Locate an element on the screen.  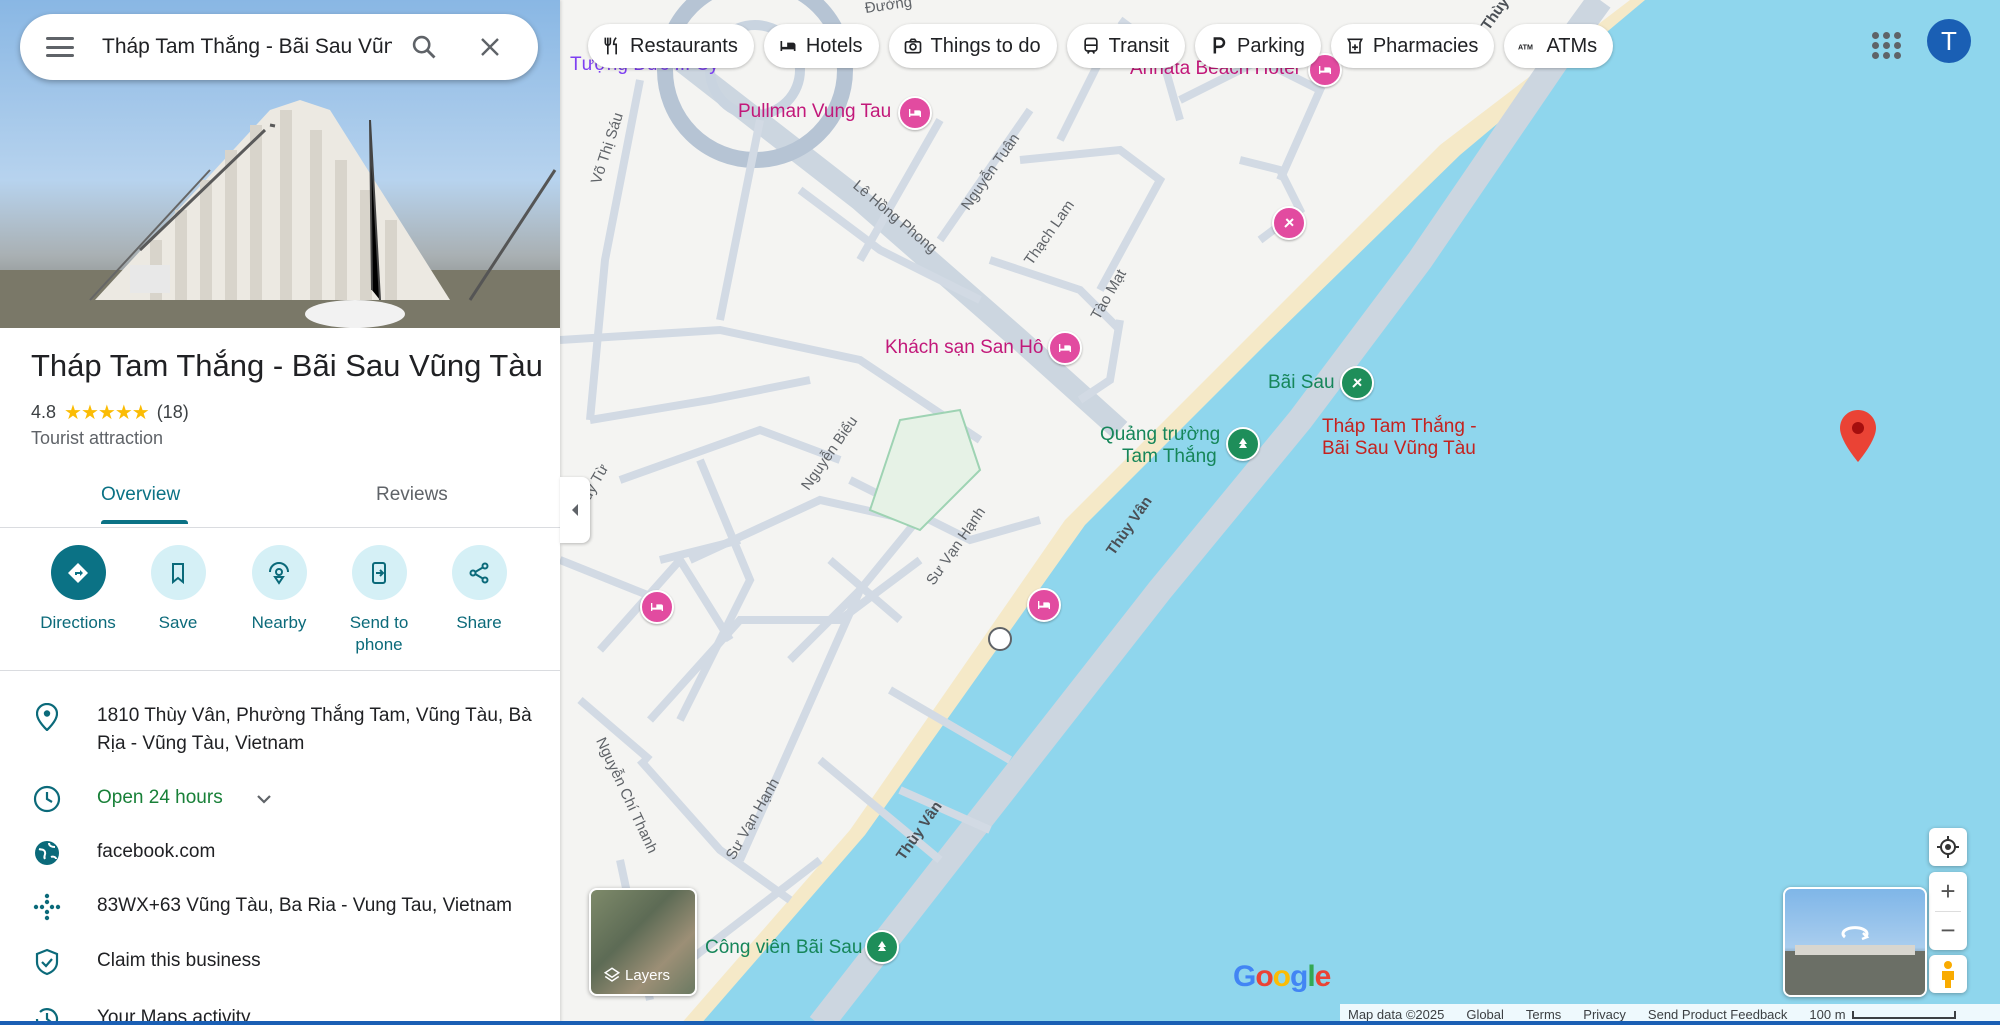
zoom-controls: + − is located at coordinates (1948, 911).